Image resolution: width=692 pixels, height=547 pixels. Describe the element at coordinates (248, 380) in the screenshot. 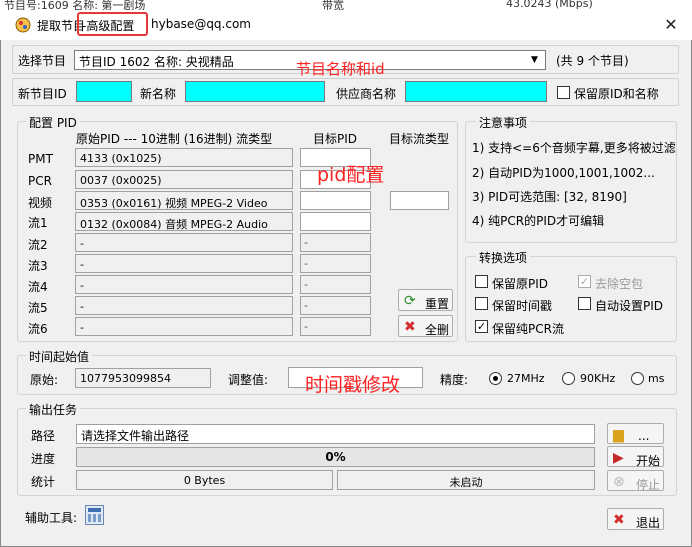

I see `time-adjust-label: 调整值:` at that location.